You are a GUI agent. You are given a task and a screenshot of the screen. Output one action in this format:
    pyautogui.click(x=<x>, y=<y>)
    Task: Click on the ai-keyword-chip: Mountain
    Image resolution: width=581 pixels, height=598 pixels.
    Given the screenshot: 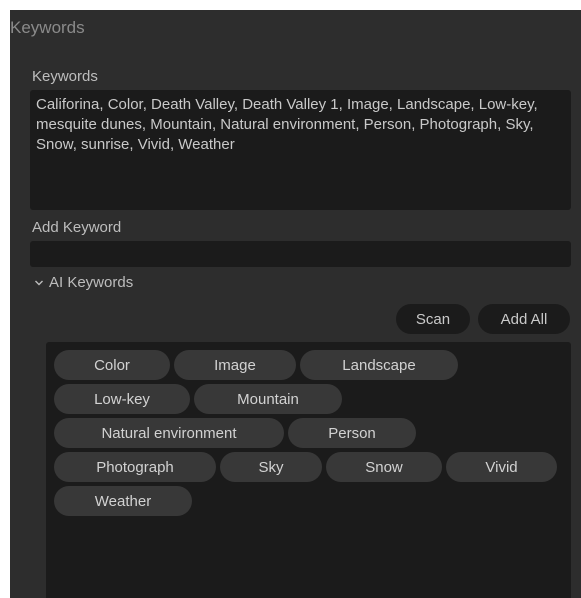 What is the action you would take?
    pyautogui.click(x=268, y=399)
    